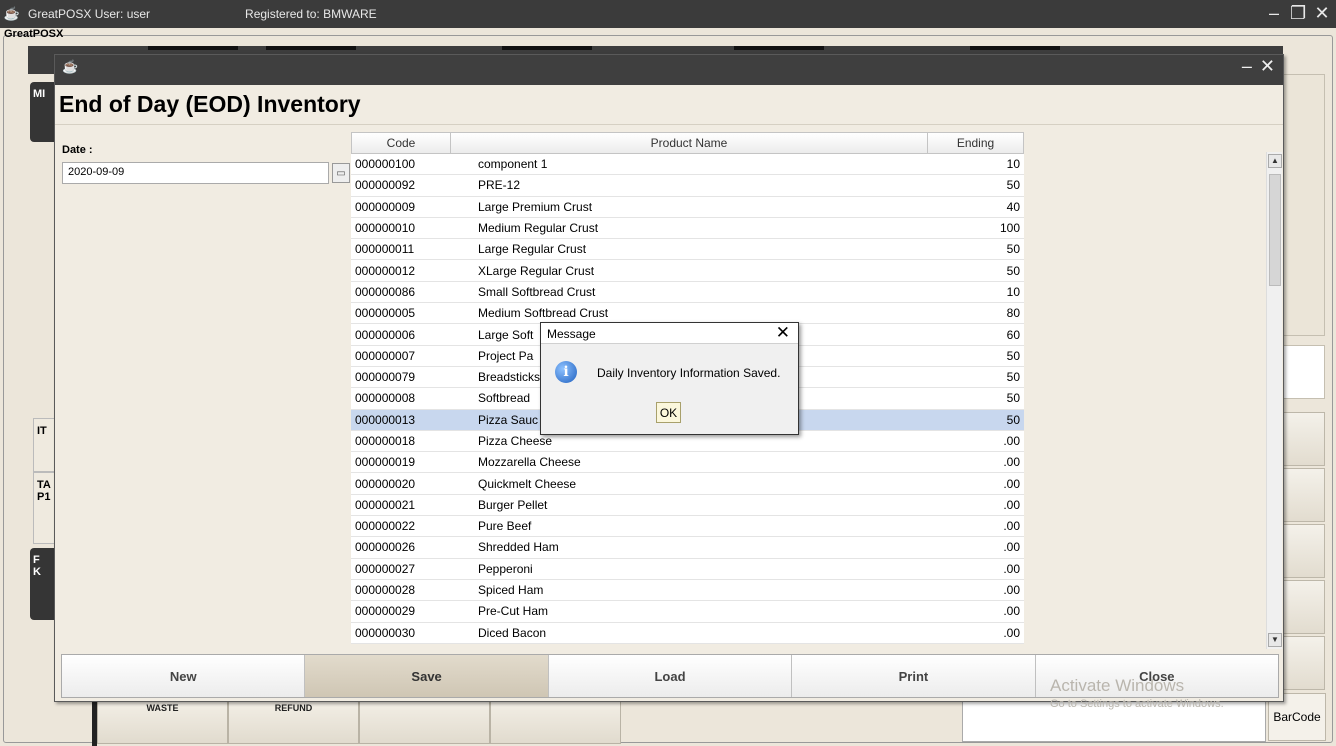  What do you see at coordinates (976, 207) in the screenshot?
I see `cell-ending: 40` at bounding box center [976, 207].